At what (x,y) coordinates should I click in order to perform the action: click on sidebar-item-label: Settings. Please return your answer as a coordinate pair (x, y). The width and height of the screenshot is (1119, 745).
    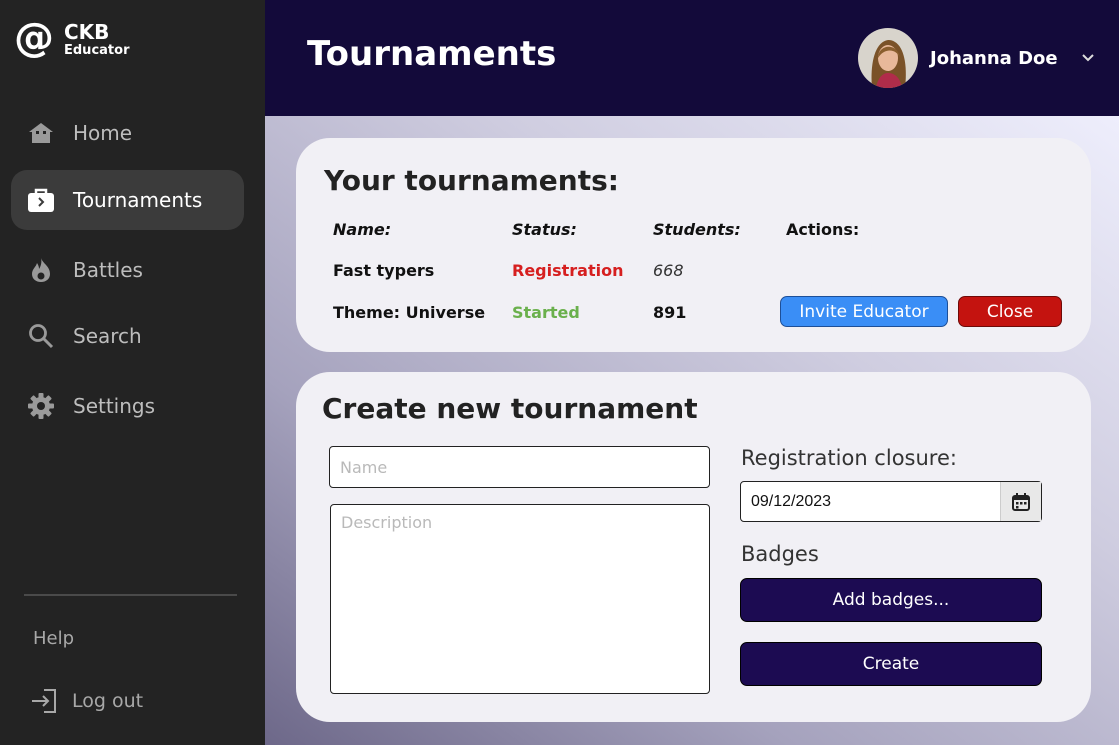
    Looking at the image, I should click on (114, 406).